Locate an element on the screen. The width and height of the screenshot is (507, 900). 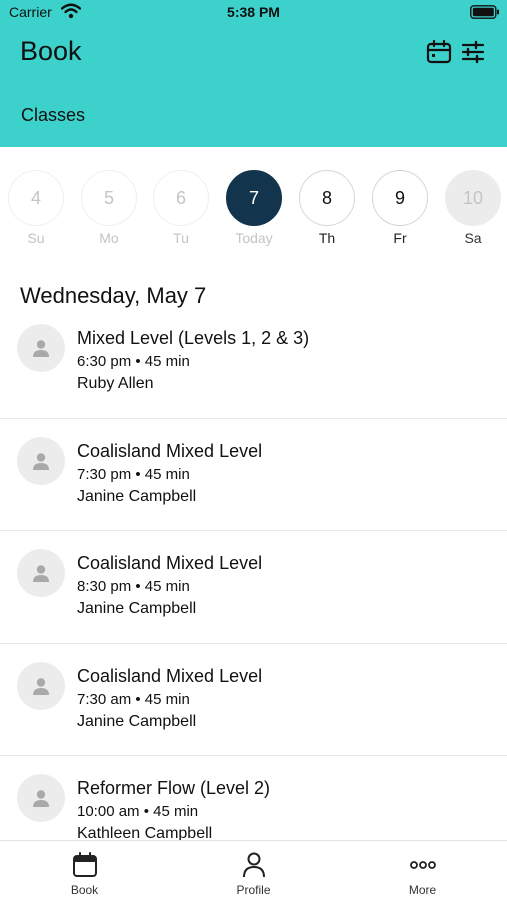
classes-label: Classes is located at coordinates (53, 115).